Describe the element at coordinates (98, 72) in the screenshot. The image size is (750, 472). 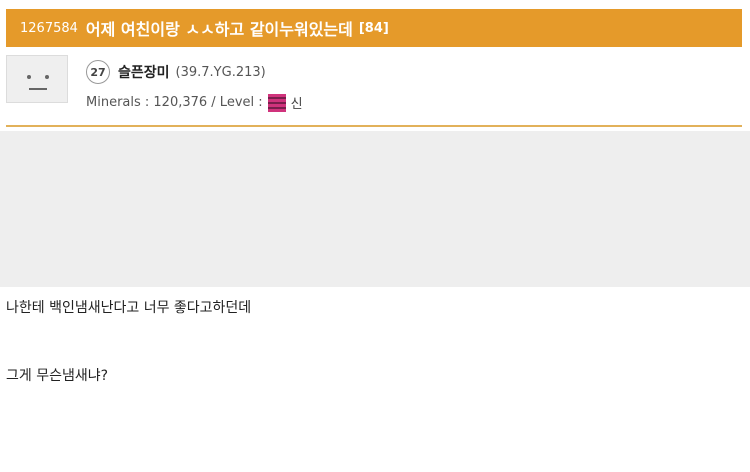
I see `level-number-badge: 27` at that location.